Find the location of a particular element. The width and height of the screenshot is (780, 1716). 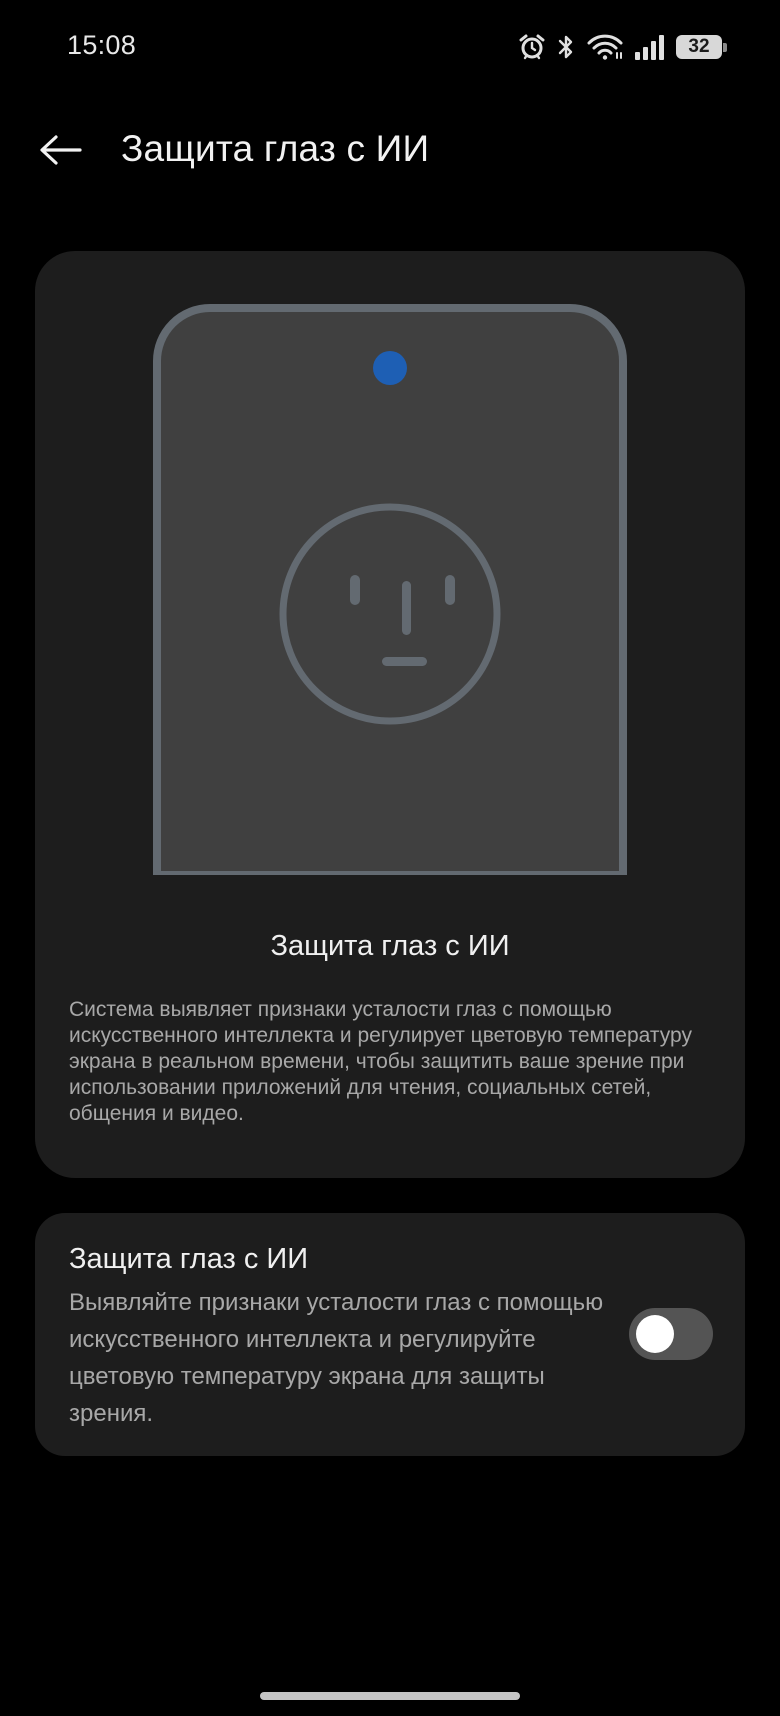

card-heading: Защита глаз с ИИ is located at coordinates (390, 946).